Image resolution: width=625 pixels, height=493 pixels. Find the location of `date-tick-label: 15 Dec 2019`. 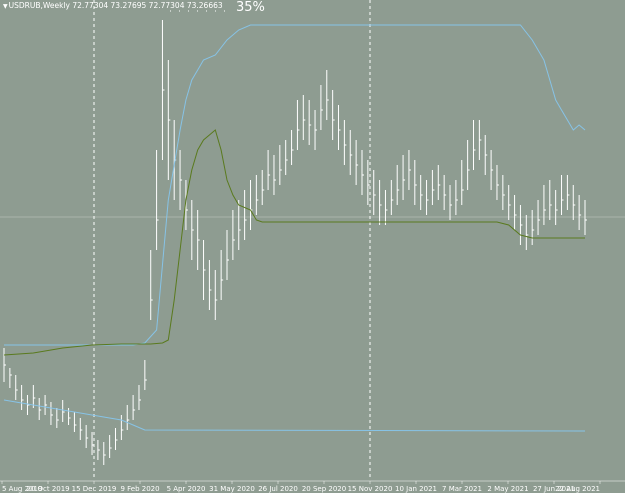

date-tick-label: 15 Dec 2019 is located at coordinates (94, 489).